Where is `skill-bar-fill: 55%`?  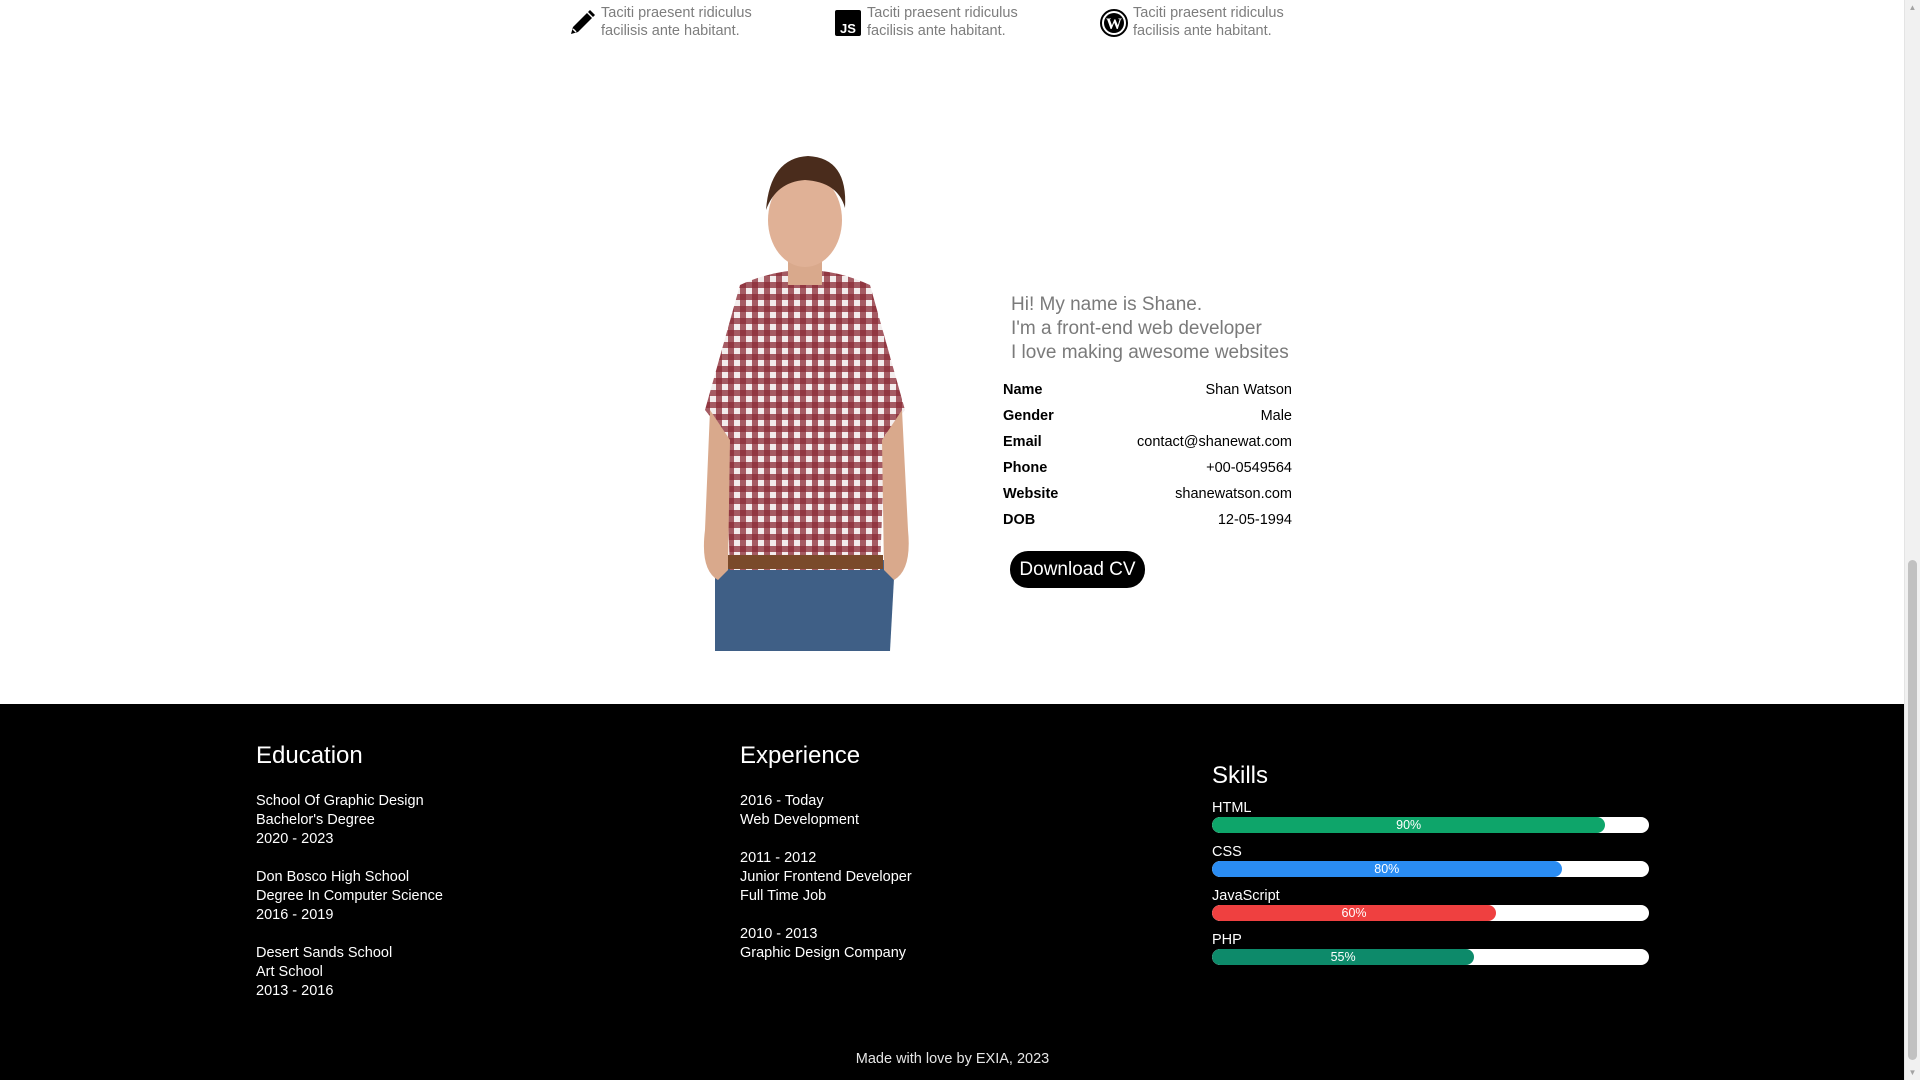
skill-bar-fill: 55% is located at coordinates (1343, 957).